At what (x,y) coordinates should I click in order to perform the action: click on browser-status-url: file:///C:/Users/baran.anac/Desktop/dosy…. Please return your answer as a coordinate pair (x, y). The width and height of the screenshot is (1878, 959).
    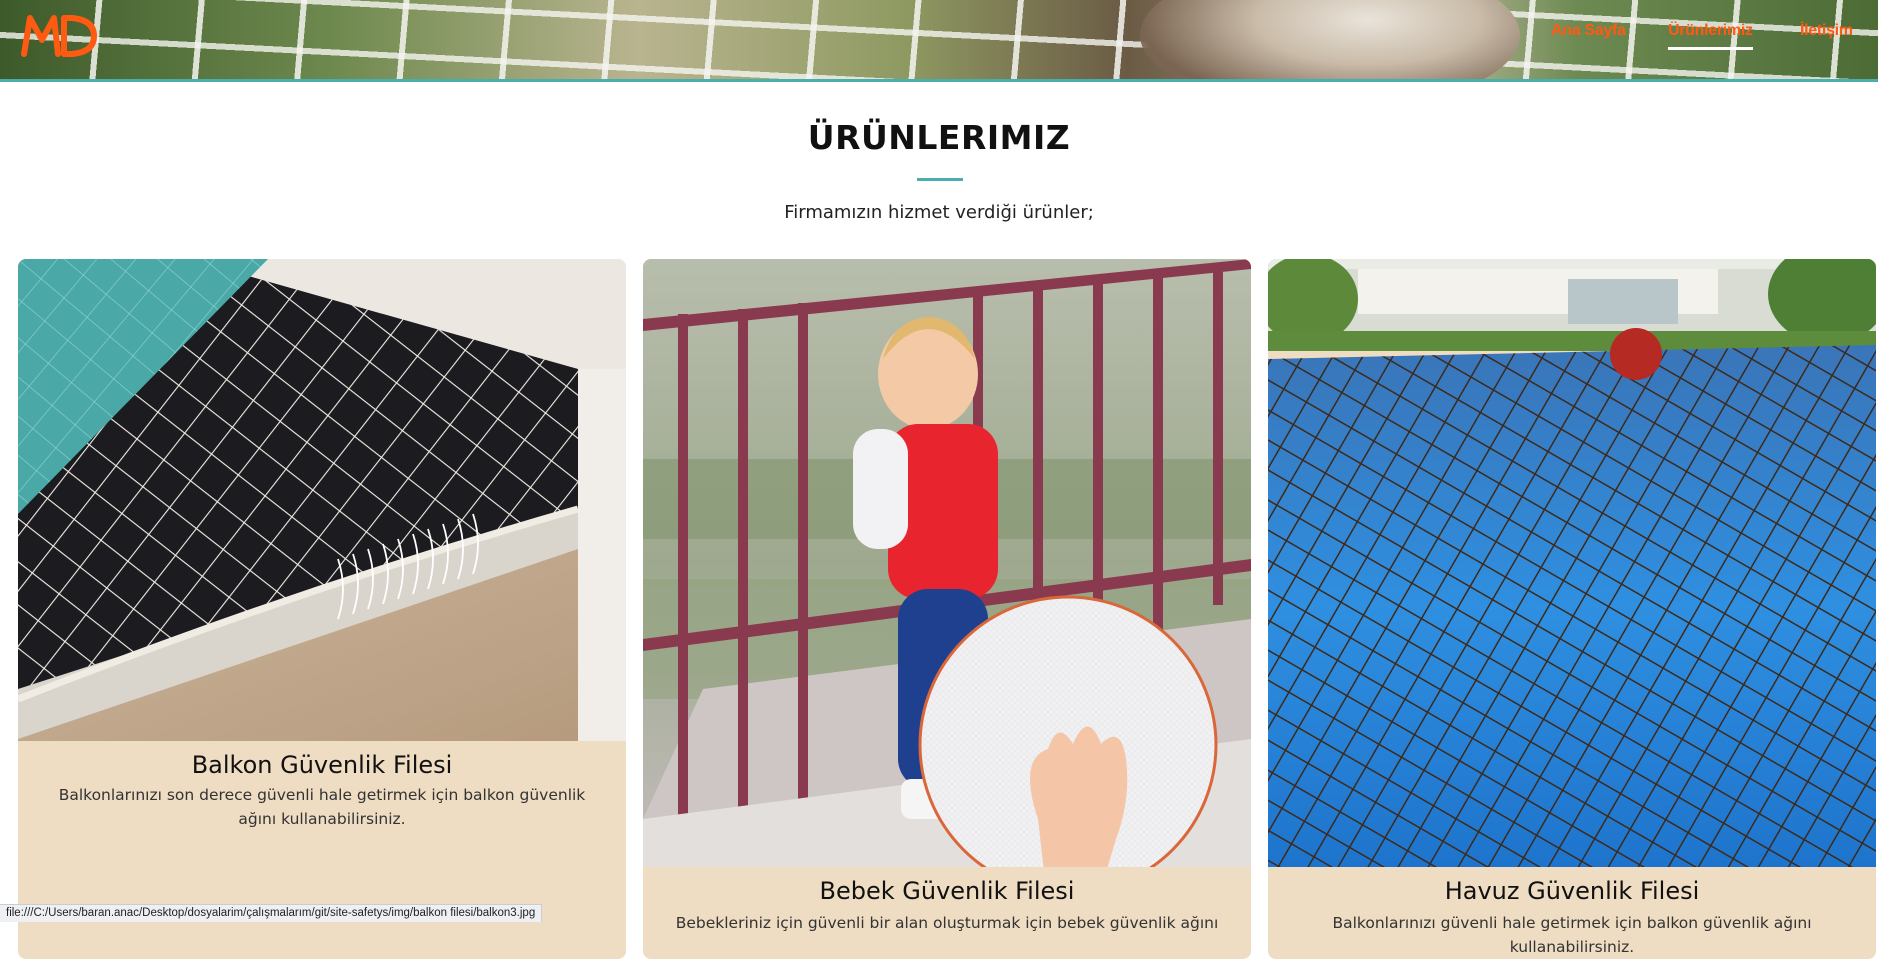
    Looking at the image, I should click on (271, 913).